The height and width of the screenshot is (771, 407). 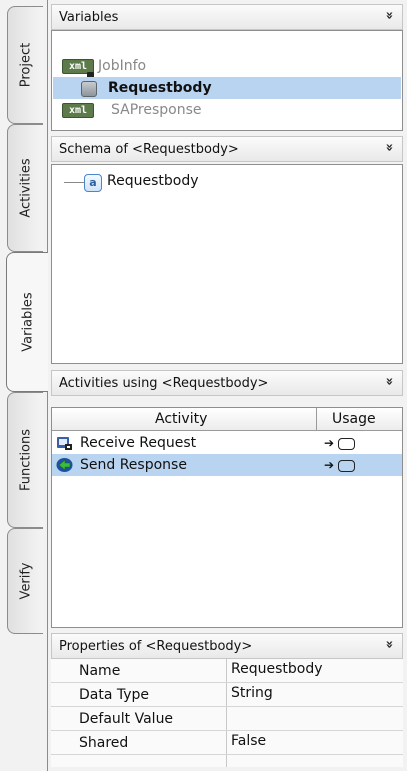 What do you see at coordinates (78, 68) in the screenshot?
I see `xml-locked-icon: xml` at bounding box center [78, 68].